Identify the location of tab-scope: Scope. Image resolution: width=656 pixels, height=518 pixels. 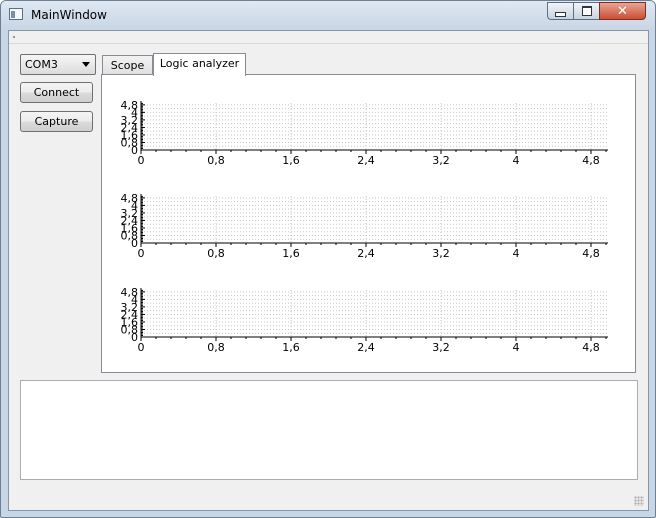
(127, 65).